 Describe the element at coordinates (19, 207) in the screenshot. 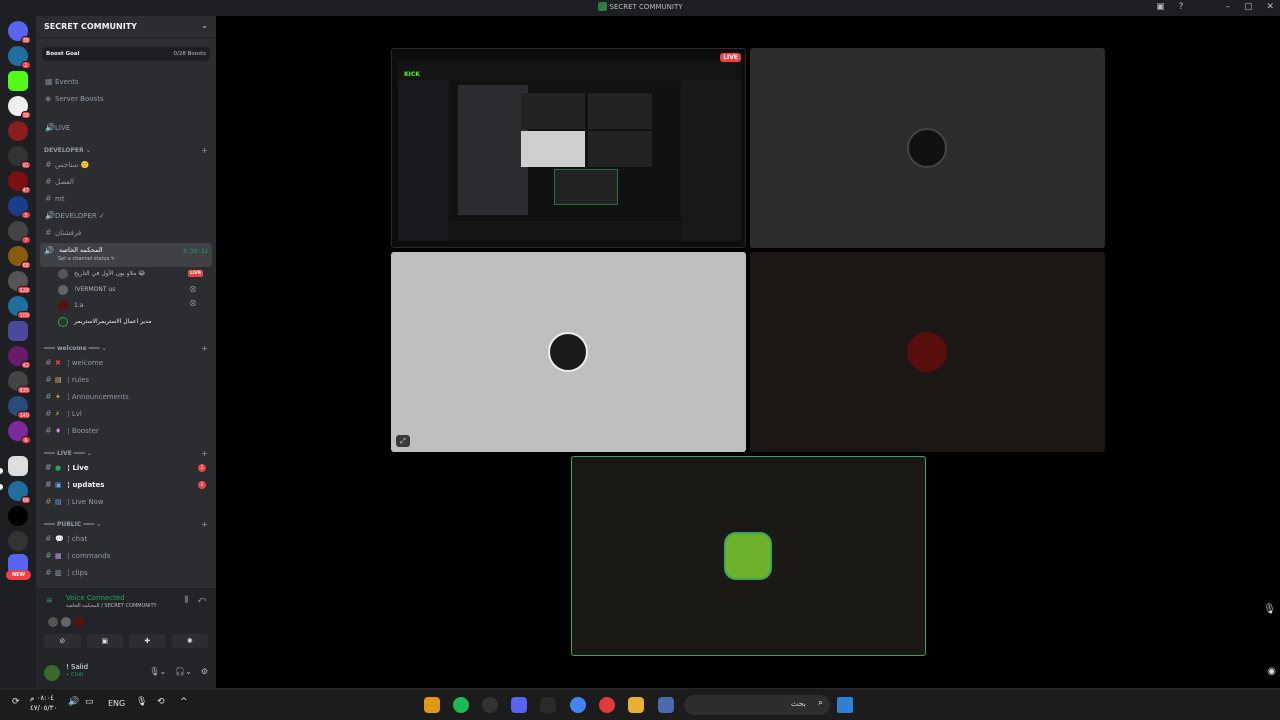

I see `server-icon: 5` at that location.